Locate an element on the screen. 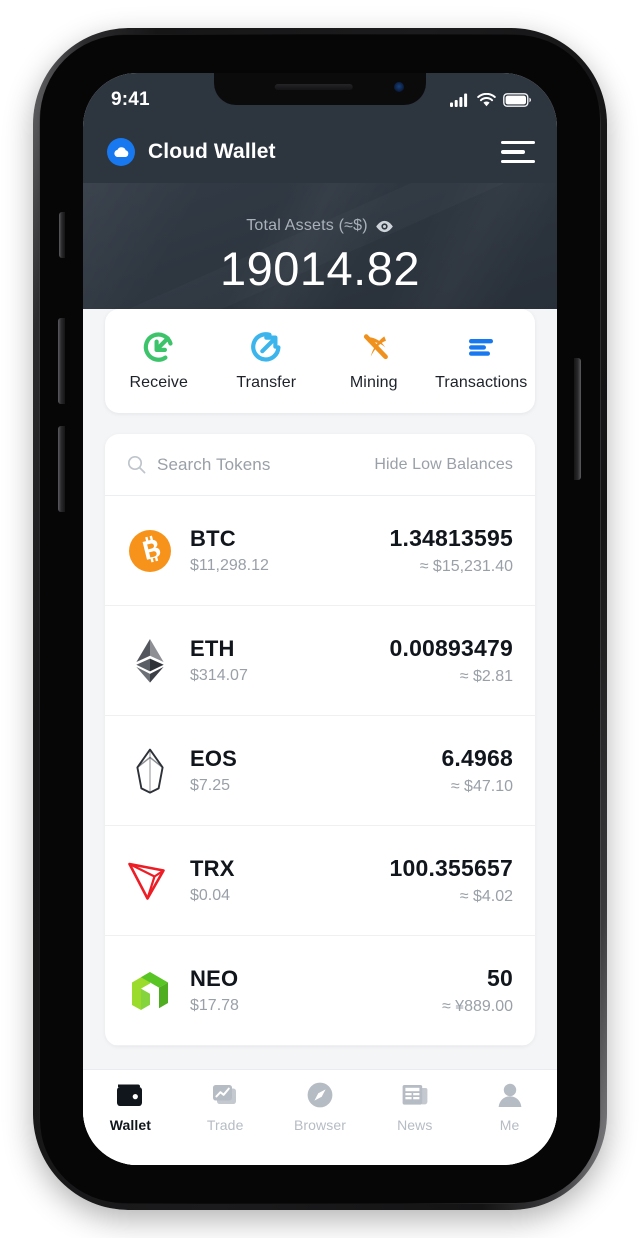 The width and height of the screenshot is (640, 1238). tab-me-label: Me is located at coordinates (509, 1125).